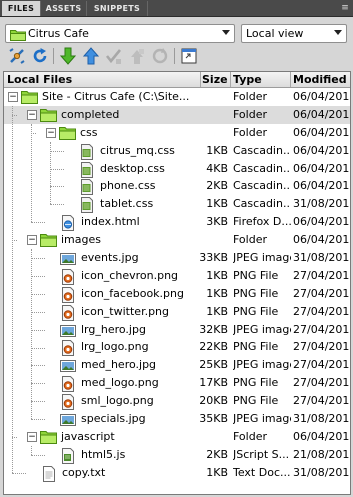 This screenshot has height=497, width=353. What do you see at coordinates (119, 365) in the screenshot?
I see `file-name: med_hero.jpg` at bounding box center [119, 365].